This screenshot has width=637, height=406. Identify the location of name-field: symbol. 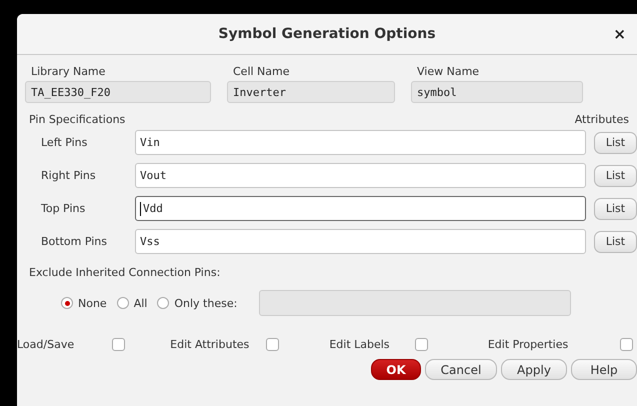
(497, 92).